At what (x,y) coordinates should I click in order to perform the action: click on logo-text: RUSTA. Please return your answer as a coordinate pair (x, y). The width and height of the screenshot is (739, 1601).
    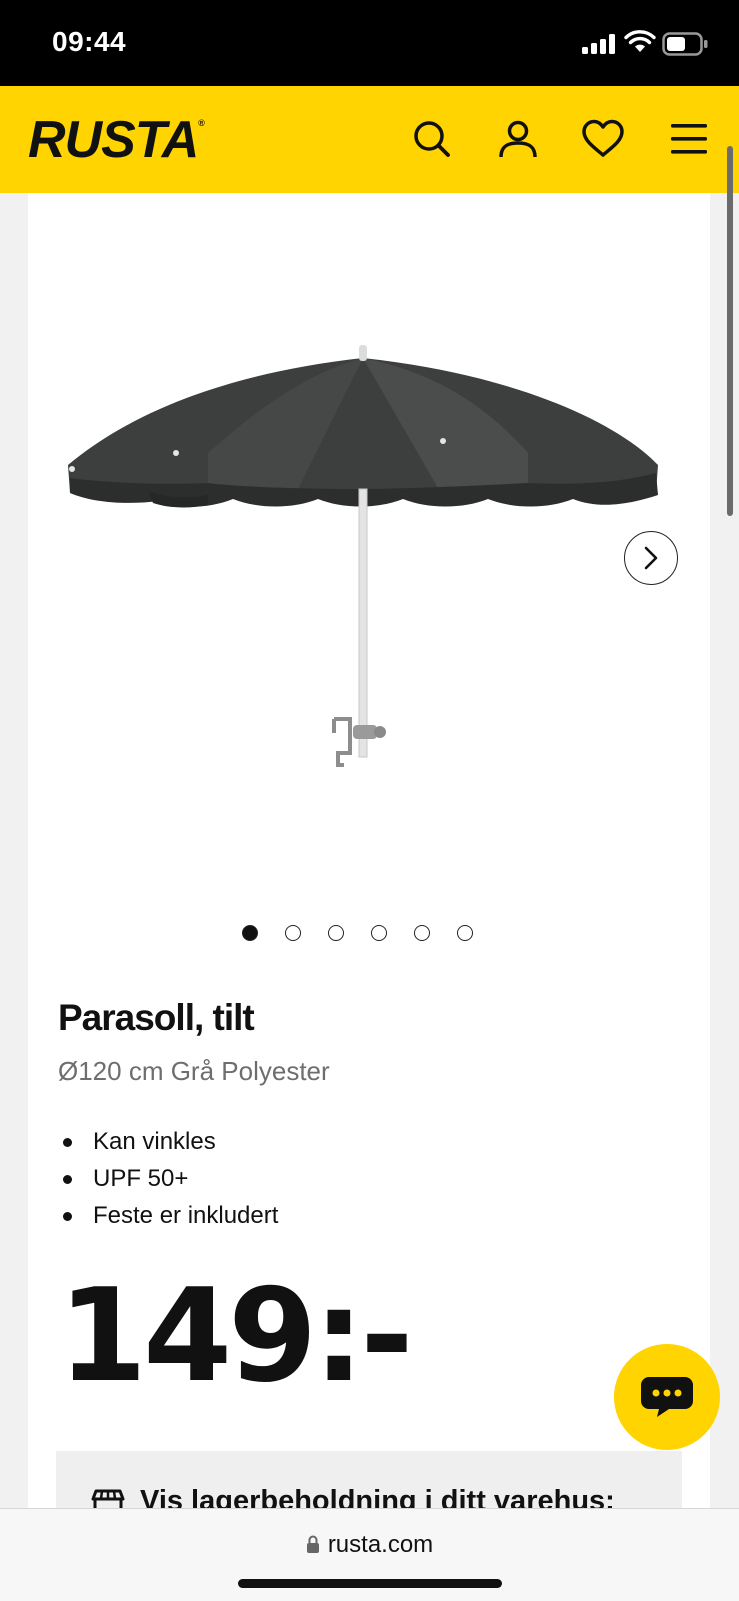
    Looking at the image, I should click on (113, 140).